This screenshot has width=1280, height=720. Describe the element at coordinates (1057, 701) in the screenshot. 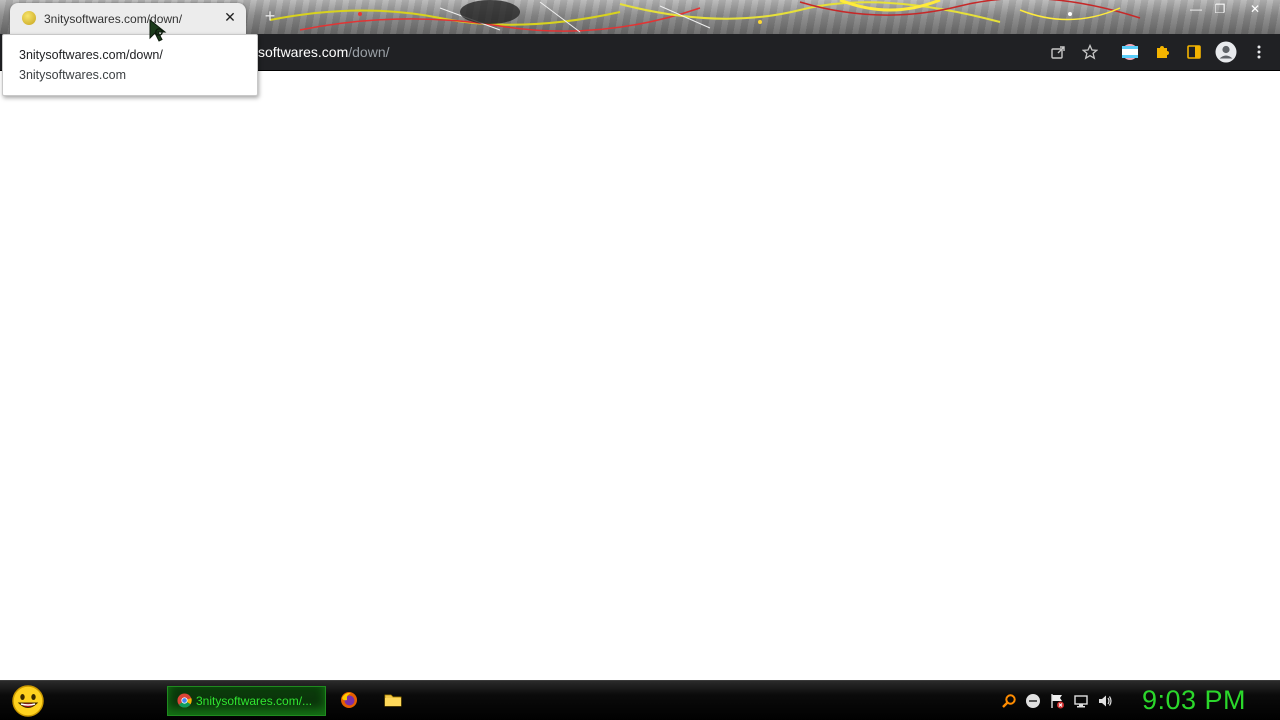

I see `flag-icon` at that location.